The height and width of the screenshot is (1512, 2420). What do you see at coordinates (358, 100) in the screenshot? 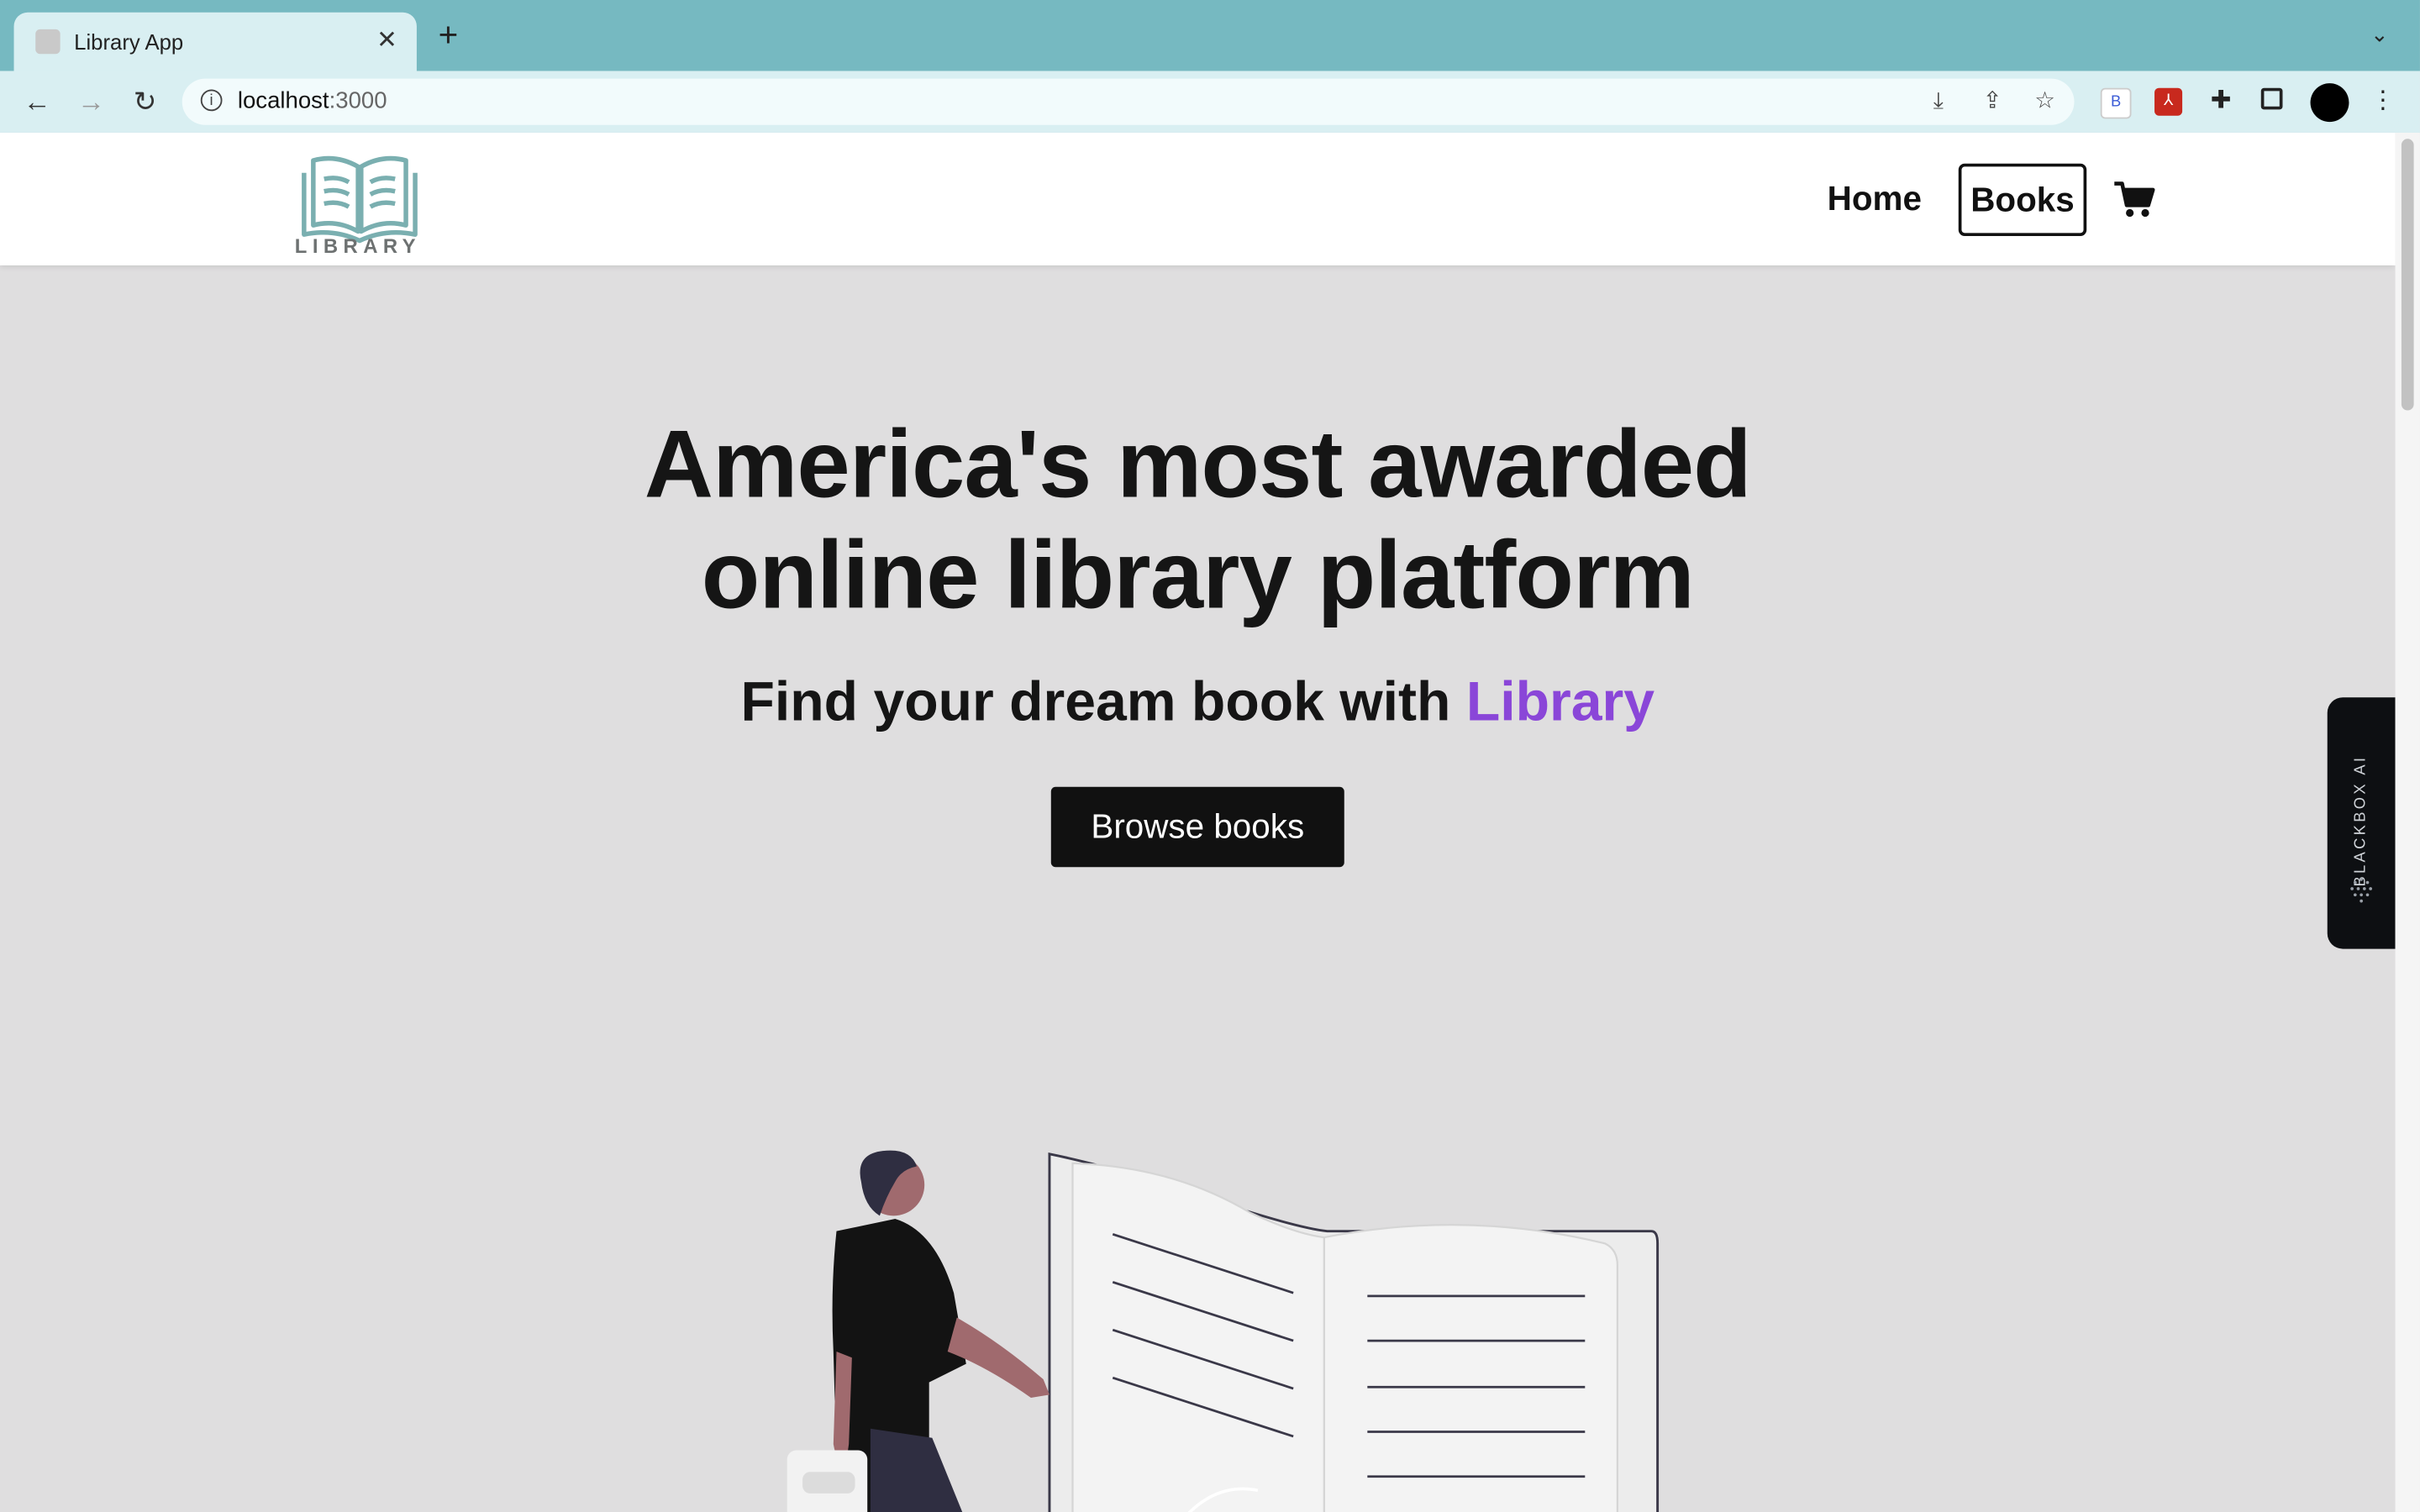
I see `url-port: :3000` at bounding box center [358, 100].